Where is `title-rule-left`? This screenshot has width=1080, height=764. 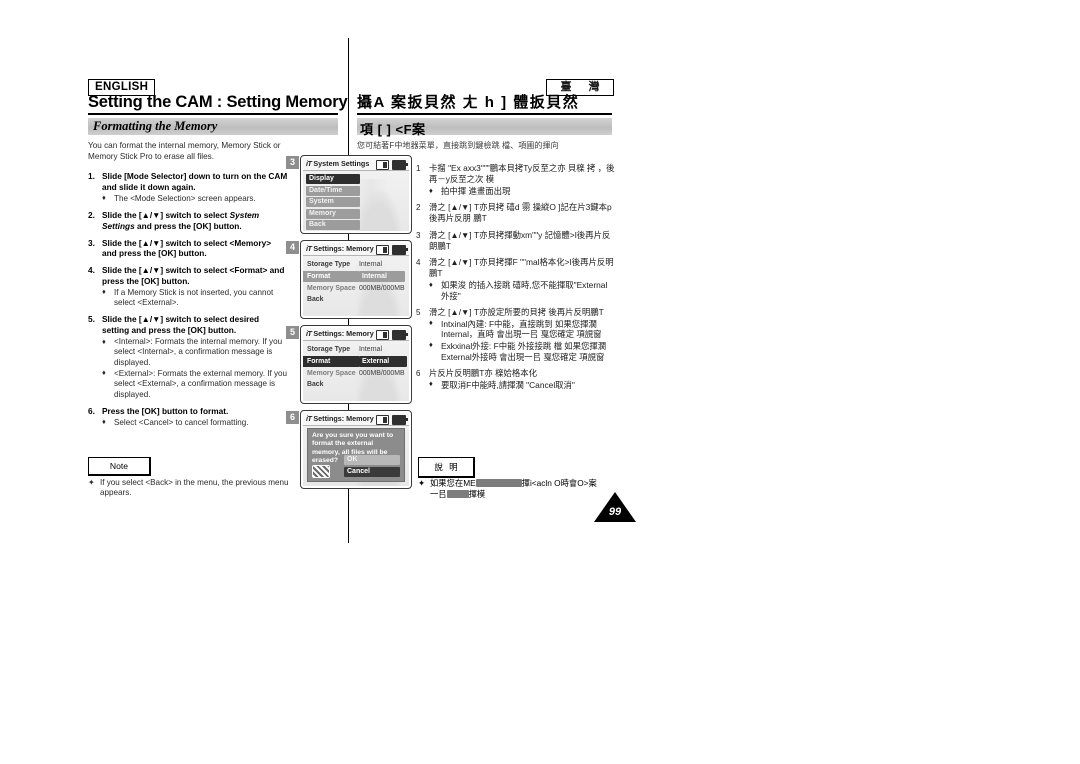 title-rule-left is located at coordinates (213, 114).